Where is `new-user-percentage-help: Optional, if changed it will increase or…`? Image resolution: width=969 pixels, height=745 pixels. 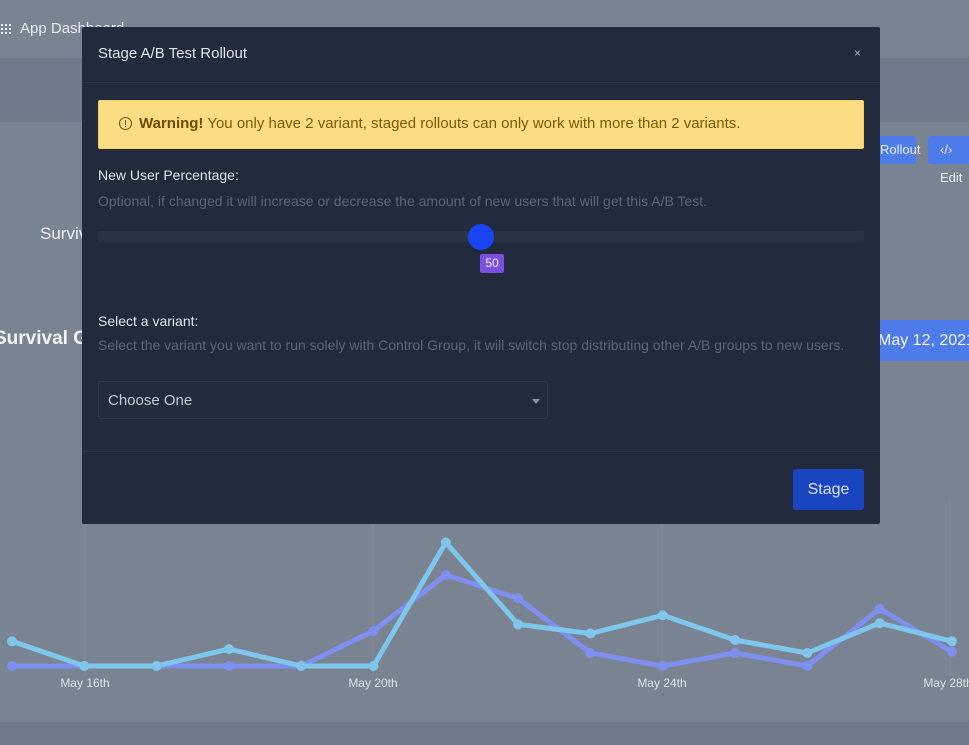
new-user-percentage-help: Optional, if changed it will increase or… is located at coordinates (403, 201).